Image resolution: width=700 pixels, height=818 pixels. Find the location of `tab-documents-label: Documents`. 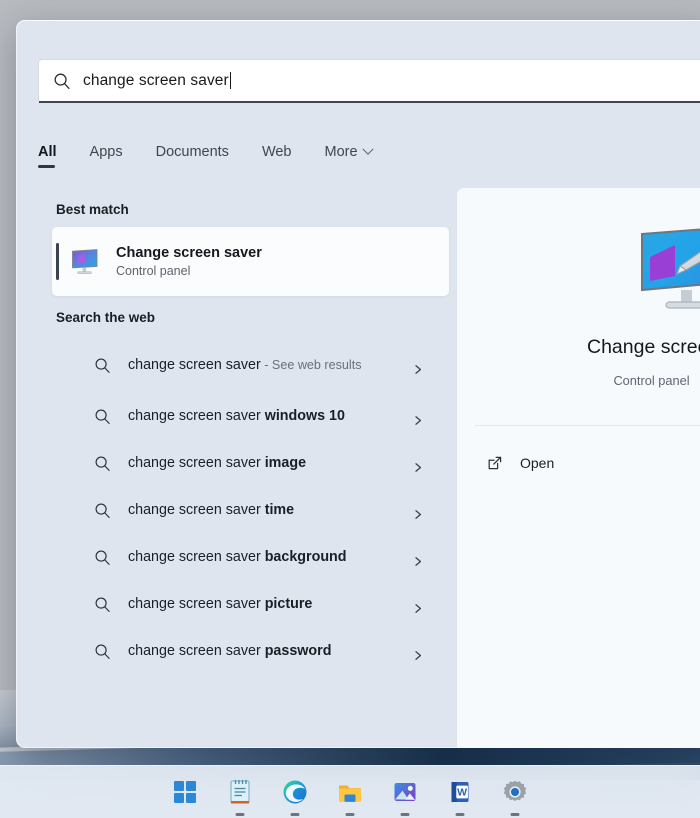

tab-documents-label: Documents is located at coordinates (192, 152).